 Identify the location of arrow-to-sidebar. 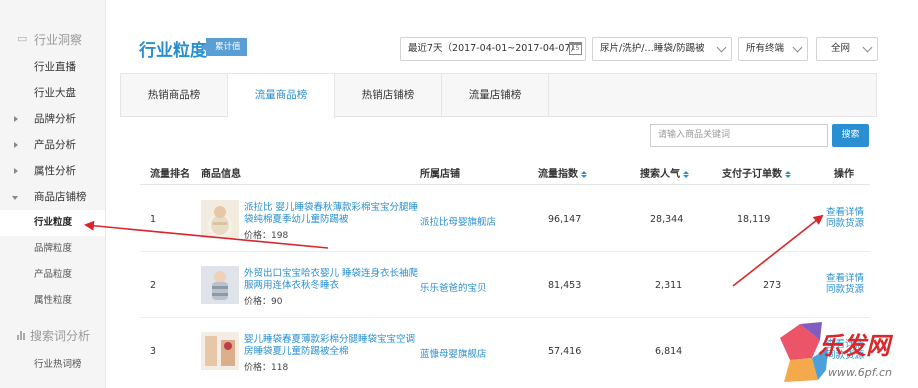
(206, 234).